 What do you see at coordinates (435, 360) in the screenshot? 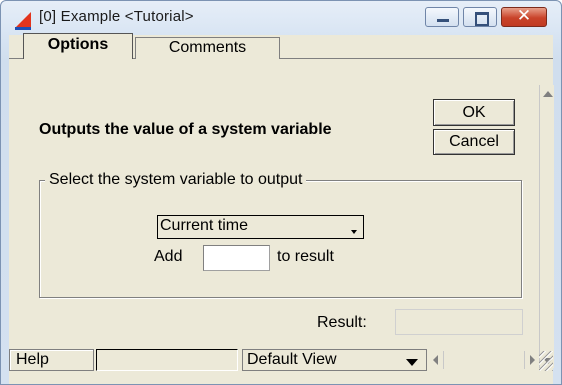
I see `scroll-left-icon` at bounding box center [435, 360].